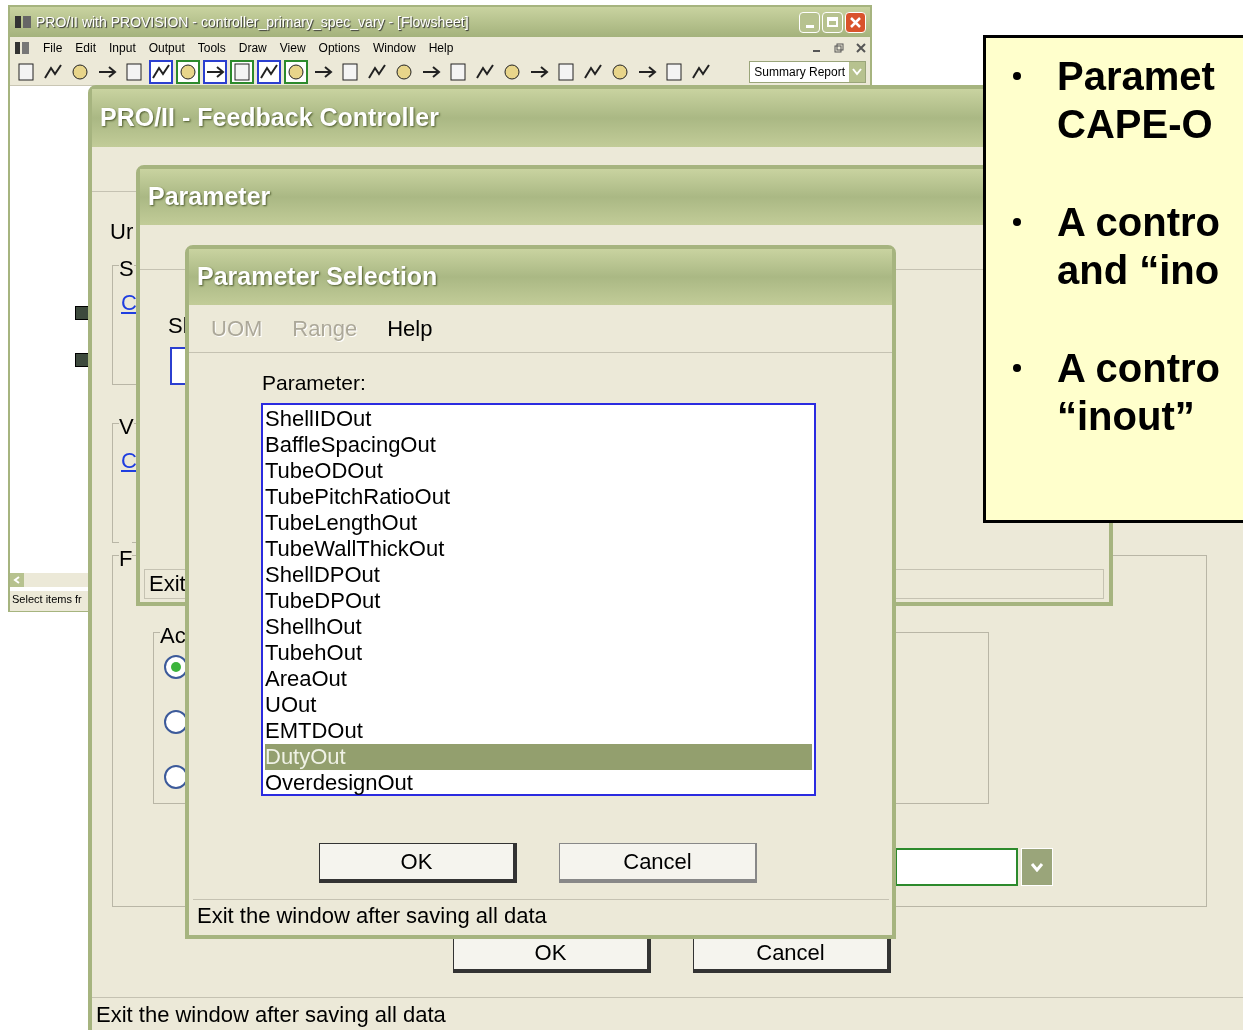  Describe the element at coordinates (53, 47) in the screenshot. I see `menu-item: File` at that location.